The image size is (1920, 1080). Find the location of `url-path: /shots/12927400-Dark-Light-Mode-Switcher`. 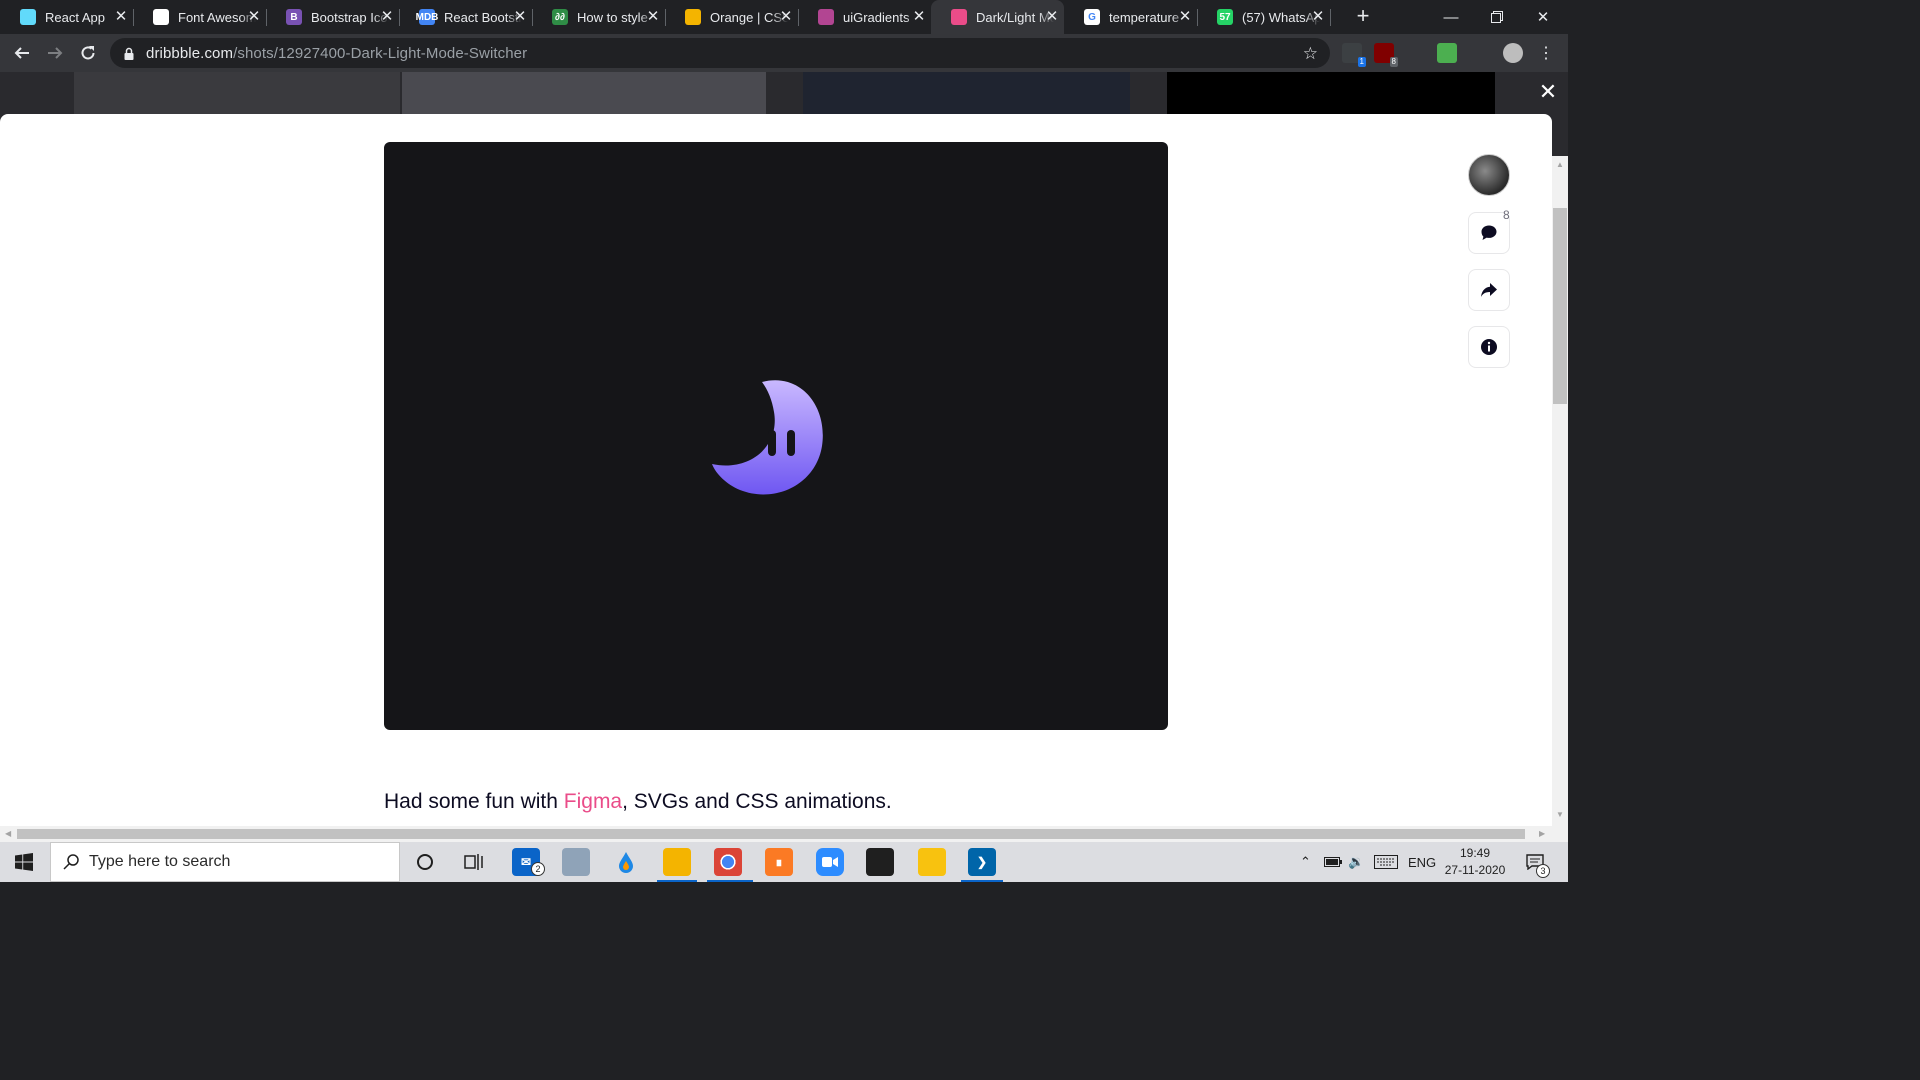

url-path: /shots/12927400-Dark-Light-Mode-Switcher is located at coordinates (380, 53).